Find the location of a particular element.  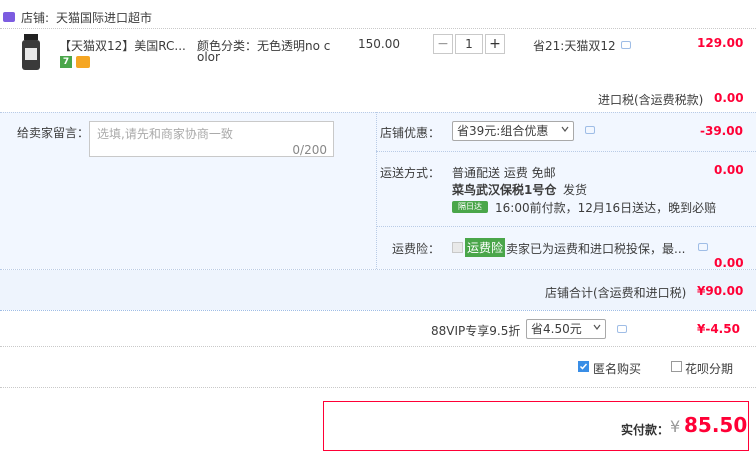

item-total-price: 129.00 is located at coordinates (720, 43).